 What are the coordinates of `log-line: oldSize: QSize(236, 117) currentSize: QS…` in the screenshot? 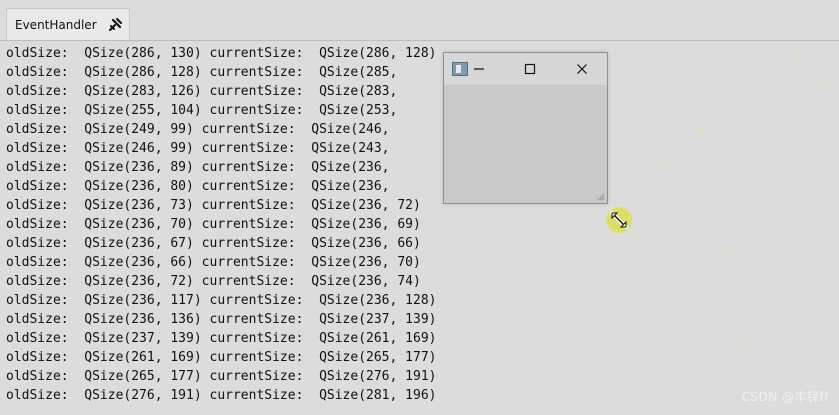 It's located at (221, 300).